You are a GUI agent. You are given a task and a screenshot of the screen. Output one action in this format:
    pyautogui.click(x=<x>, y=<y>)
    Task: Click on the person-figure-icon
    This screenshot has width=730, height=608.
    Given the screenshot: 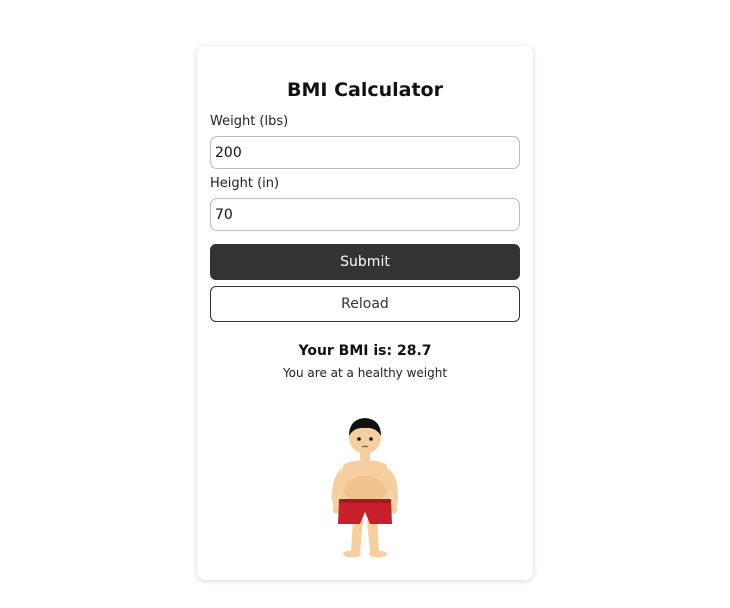 What is the action you would take?
    pyautogui.click(x=365, y=488)
    